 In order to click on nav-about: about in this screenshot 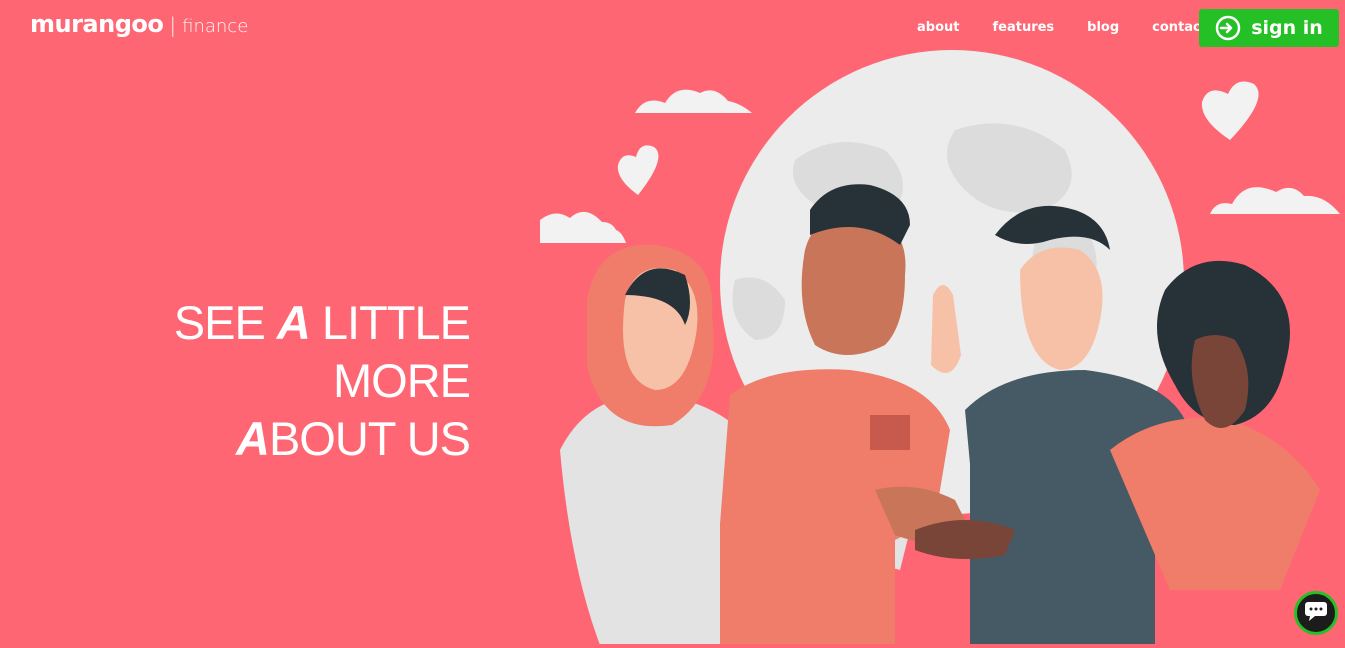, I will do `click(938, 27)`.